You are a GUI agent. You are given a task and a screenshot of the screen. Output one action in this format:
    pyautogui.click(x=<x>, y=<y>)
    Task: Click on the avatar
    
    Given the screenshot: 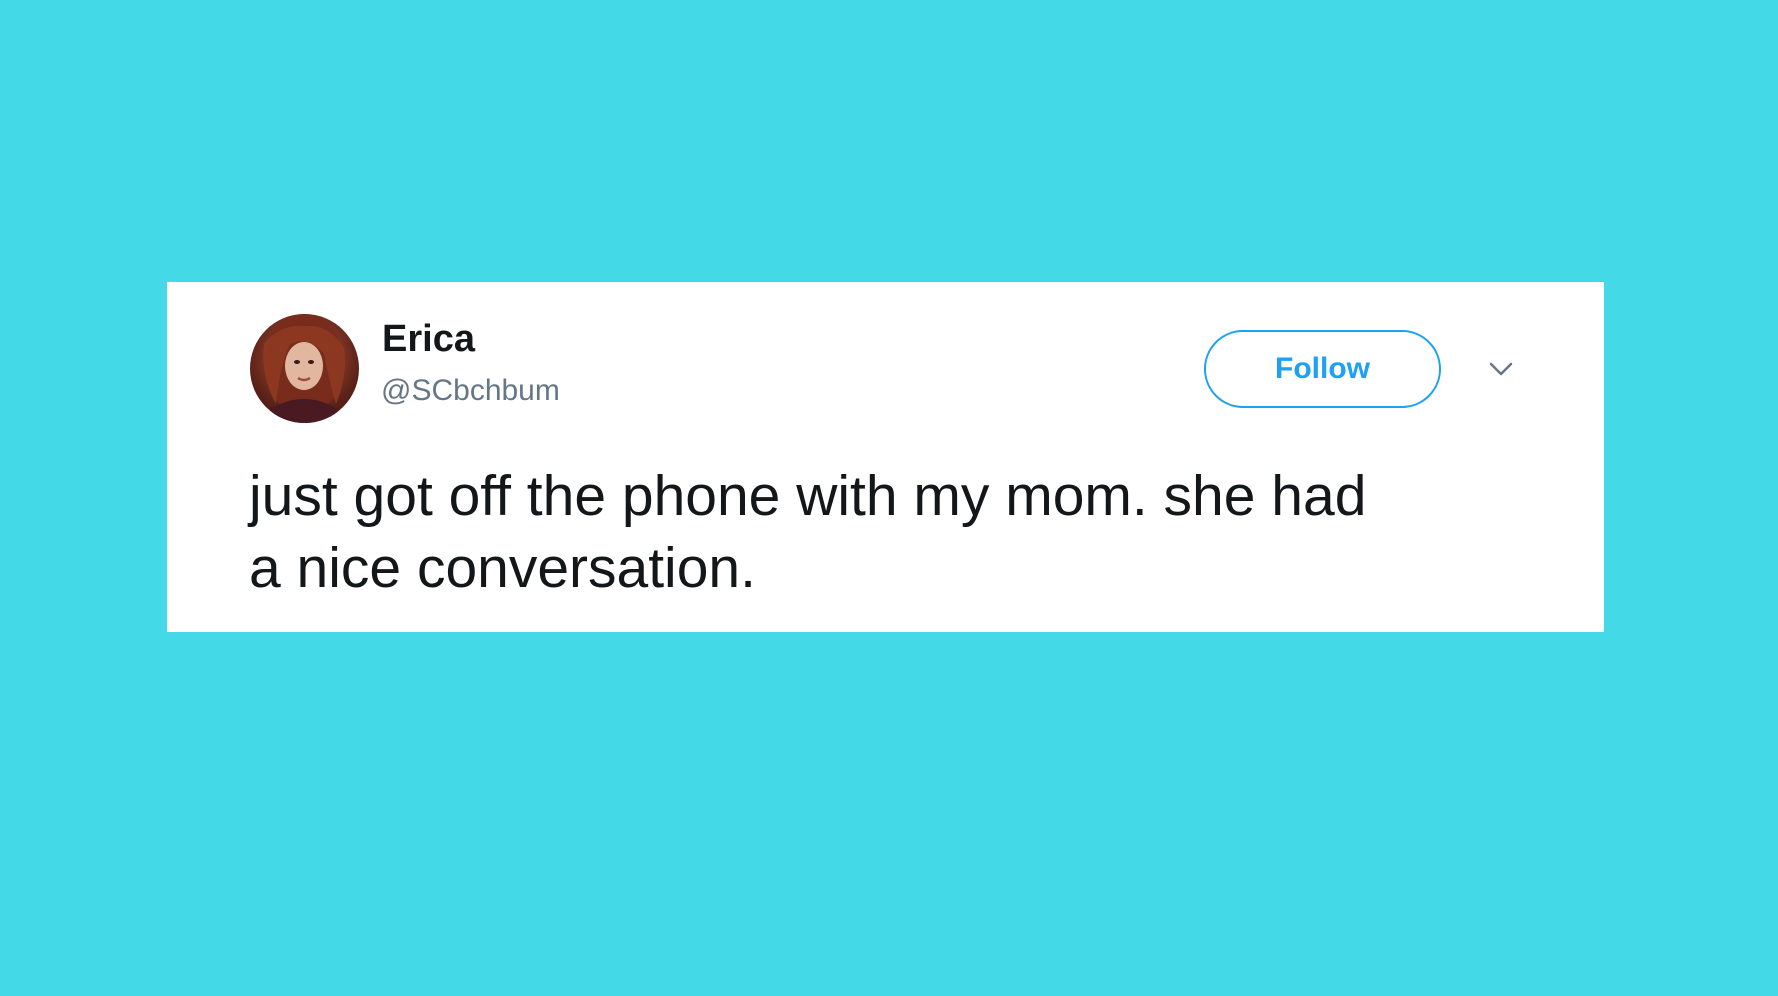 What is the action you would take?
    pyautogui.click(x=304, y=368)
    